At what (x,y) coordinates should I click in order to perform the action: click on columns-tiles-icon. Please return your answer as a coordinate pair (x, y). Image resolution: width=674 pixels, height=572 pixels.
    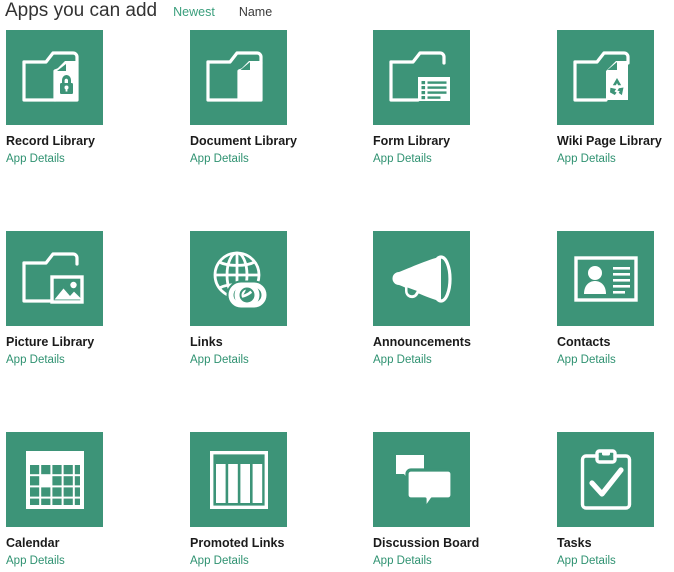
    Looking at the image, I should click on (238, 479).